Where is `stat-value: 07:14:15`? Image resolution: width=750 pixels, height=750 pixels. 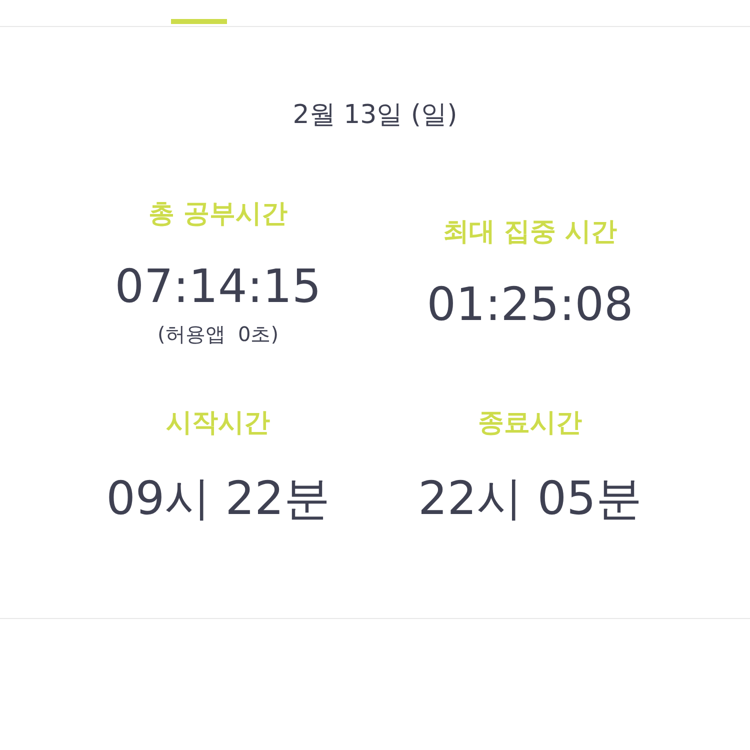 stat-value: 07:14:15 is located at coordinates (218, 286).